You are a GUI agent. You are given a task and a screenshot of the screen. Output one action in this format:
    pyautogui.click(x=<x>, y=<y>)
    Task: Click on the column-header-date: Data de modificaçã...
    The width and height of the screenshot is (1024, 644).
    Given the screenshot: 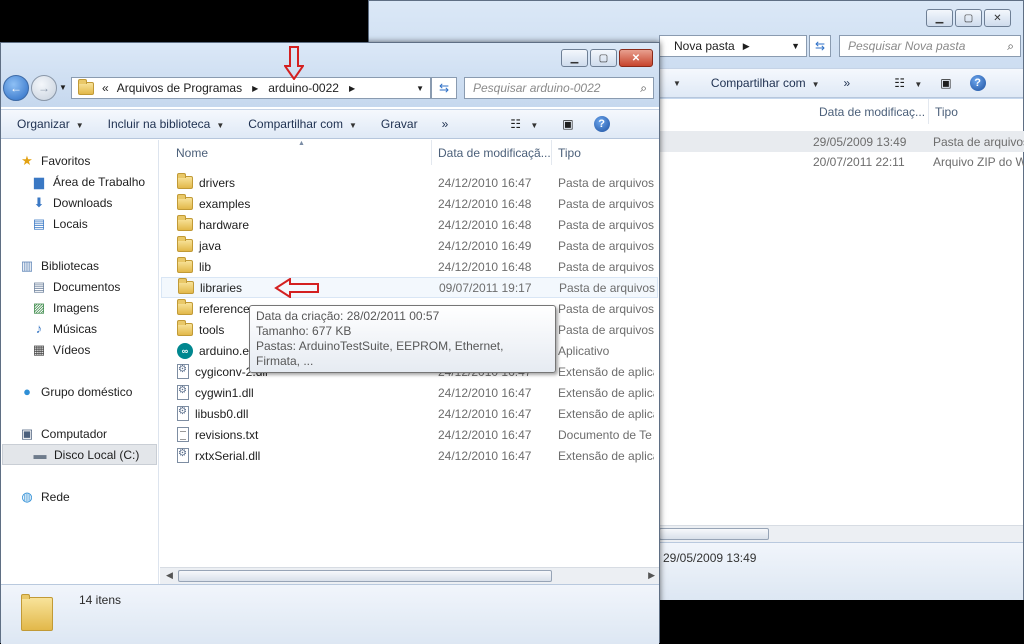 What is the action you would take?
    pyautogui.click(x=492, y=152)
    